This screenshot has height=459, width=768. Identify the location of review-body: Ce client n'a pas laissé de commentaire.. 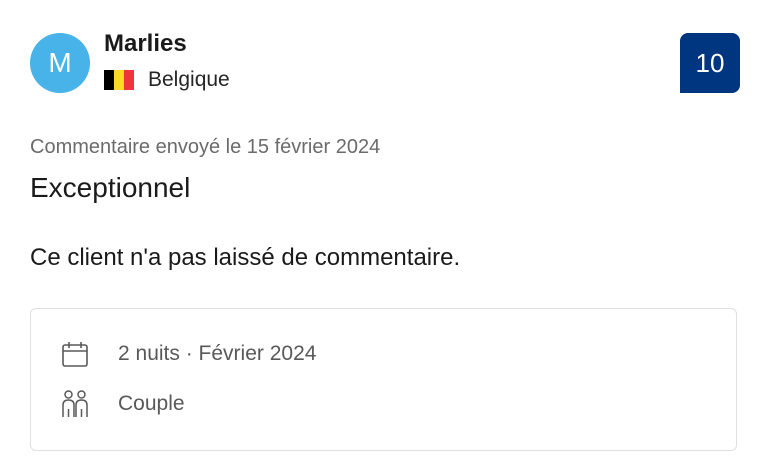
(245, 257).